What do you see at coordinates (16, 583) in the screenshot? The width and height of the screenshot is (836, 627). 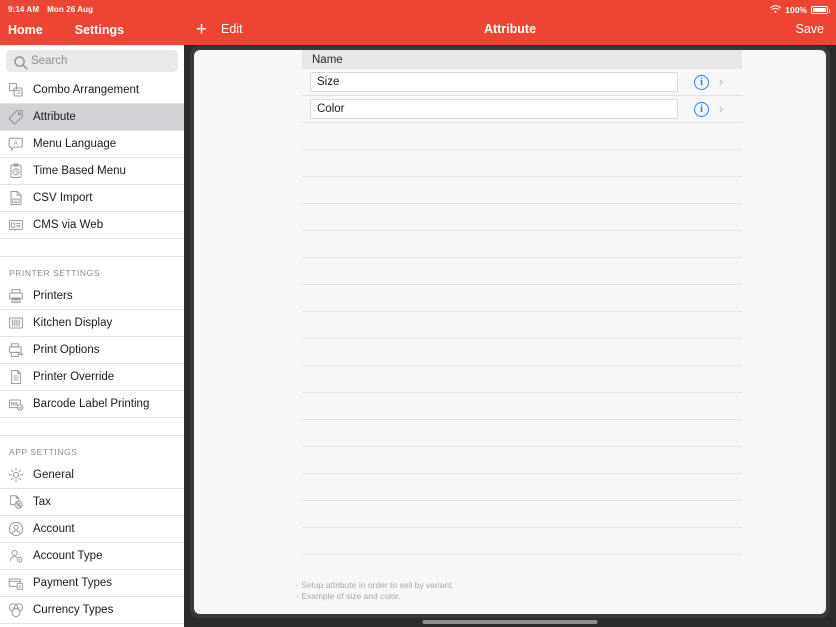 I see `credit-card-icon: $` at bounding box center [16, 583].